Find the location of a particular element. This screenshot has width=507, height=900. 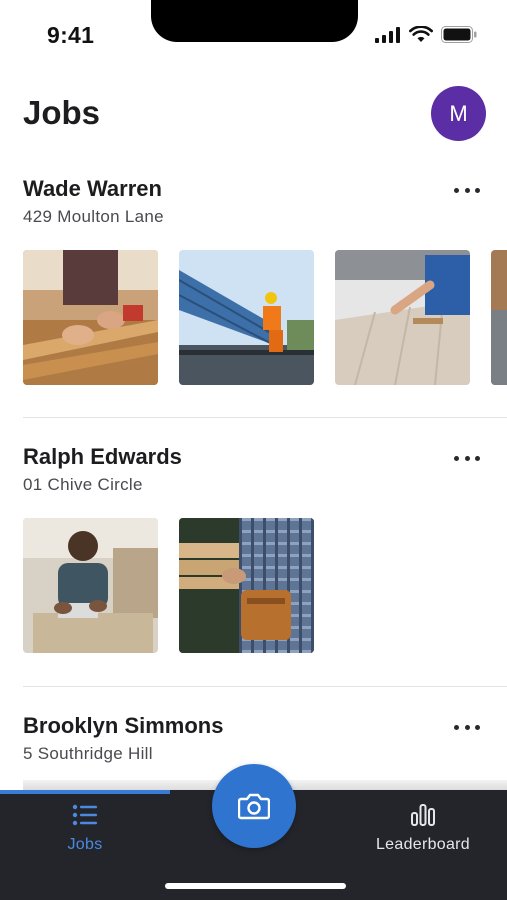

camera-button is located at coordinates (254, 806).